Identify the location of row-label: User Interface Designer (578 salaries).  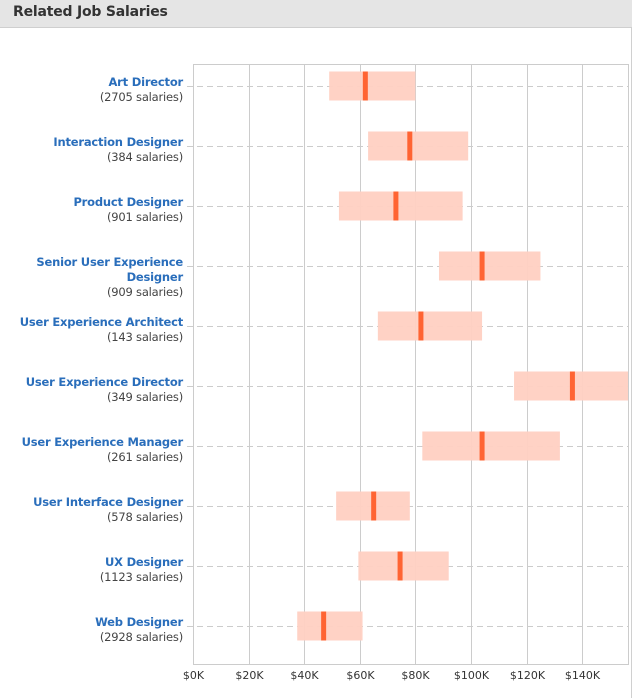
(93, 510).